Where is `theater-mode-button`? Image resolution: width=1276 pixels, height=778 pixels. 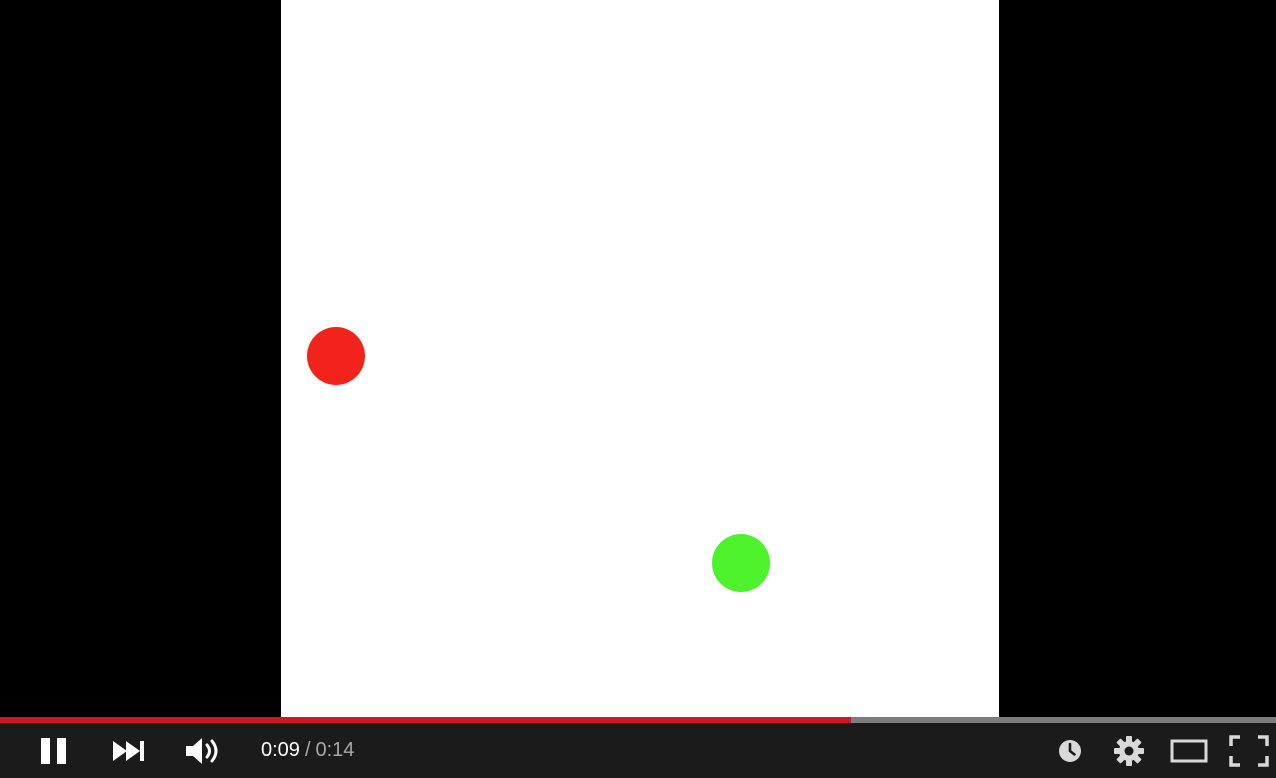
theater-mode-button is located at coordinates (1189, 750).